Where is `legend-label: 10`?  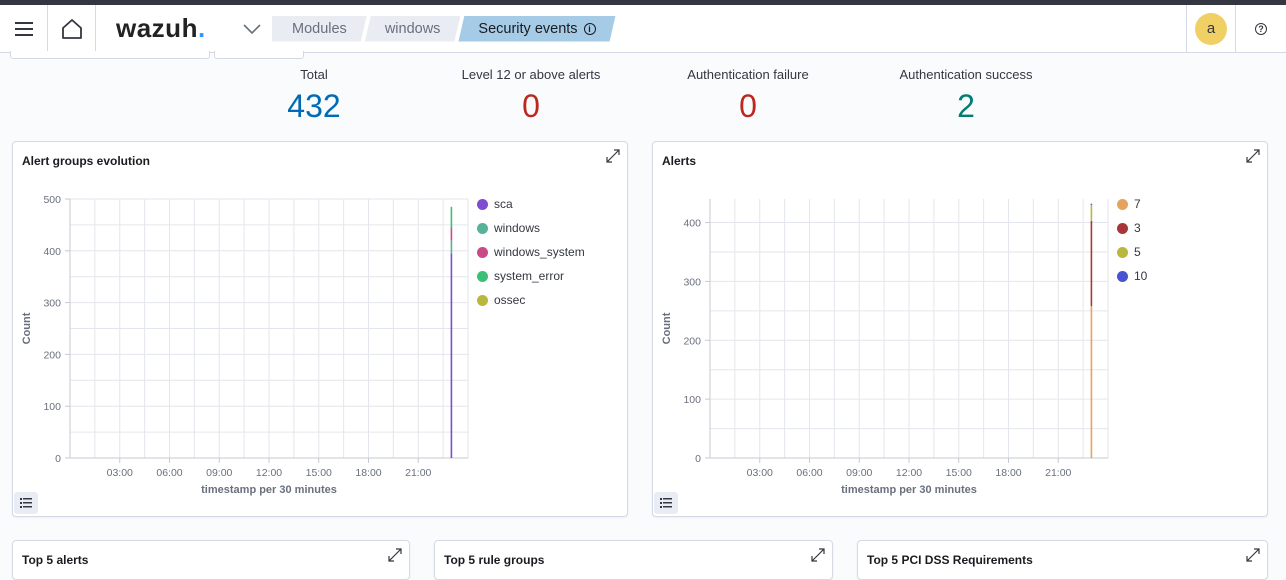
legend-label: 10 is located at coordinates (1141, 276).